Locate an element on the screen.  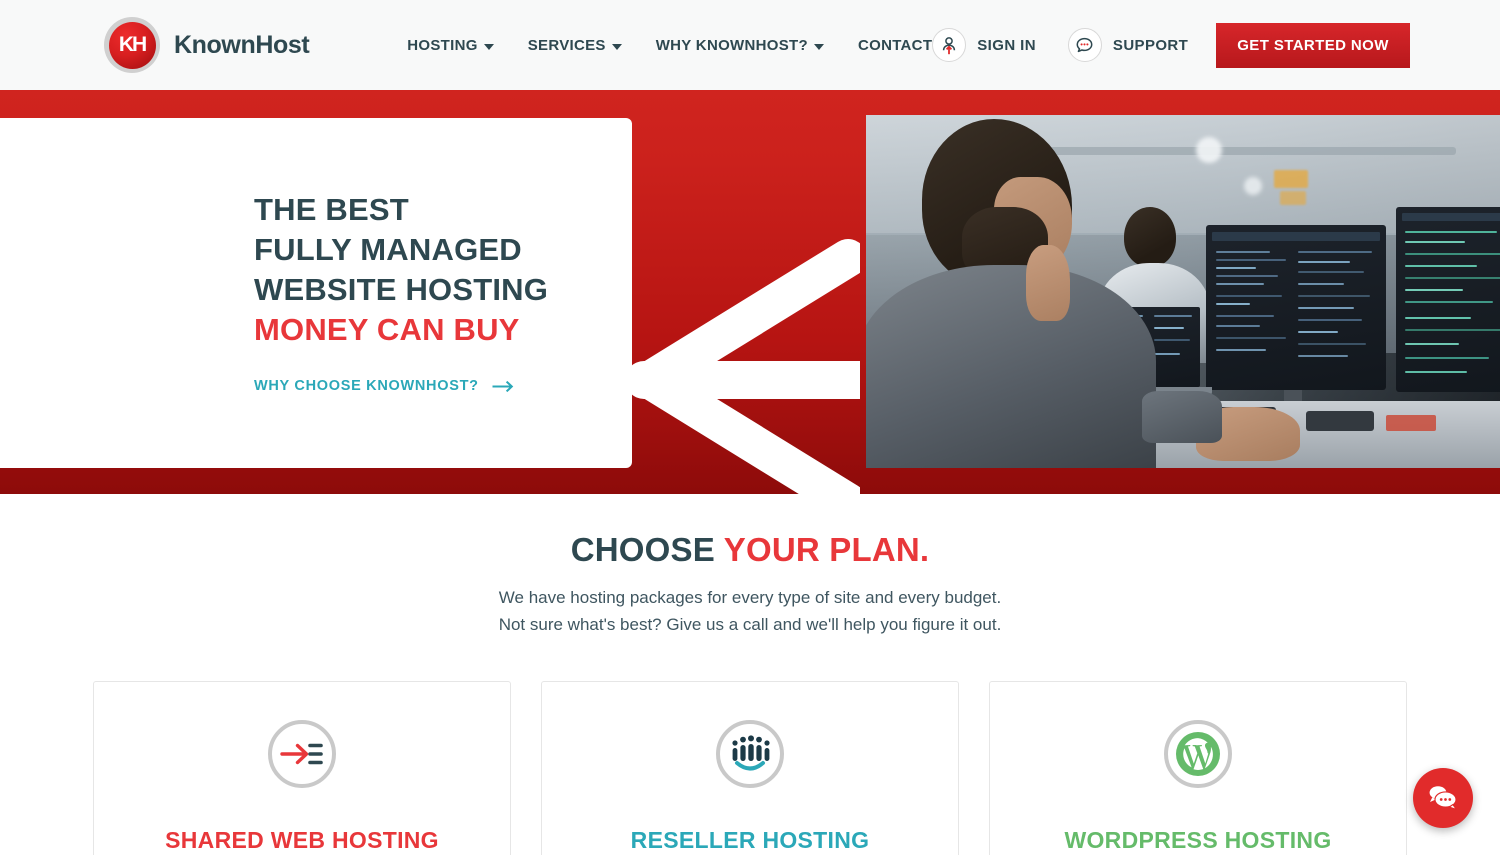
user-upload-icon is located at coordinates (949, 45).